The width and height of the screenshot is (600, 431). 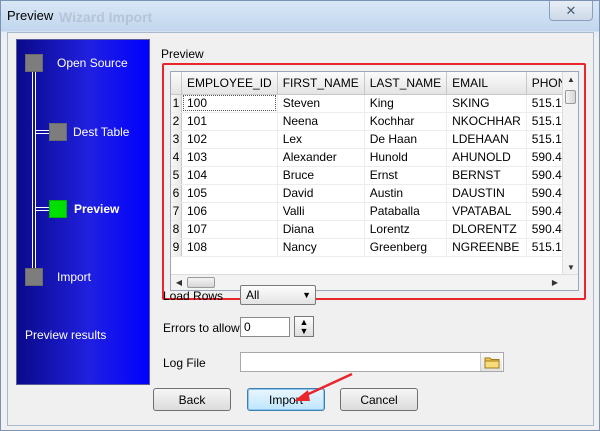 I want to click on table-row: 9 108 Nancy Greenberg NGREENBE 515.124, so click(x=374, y=247).